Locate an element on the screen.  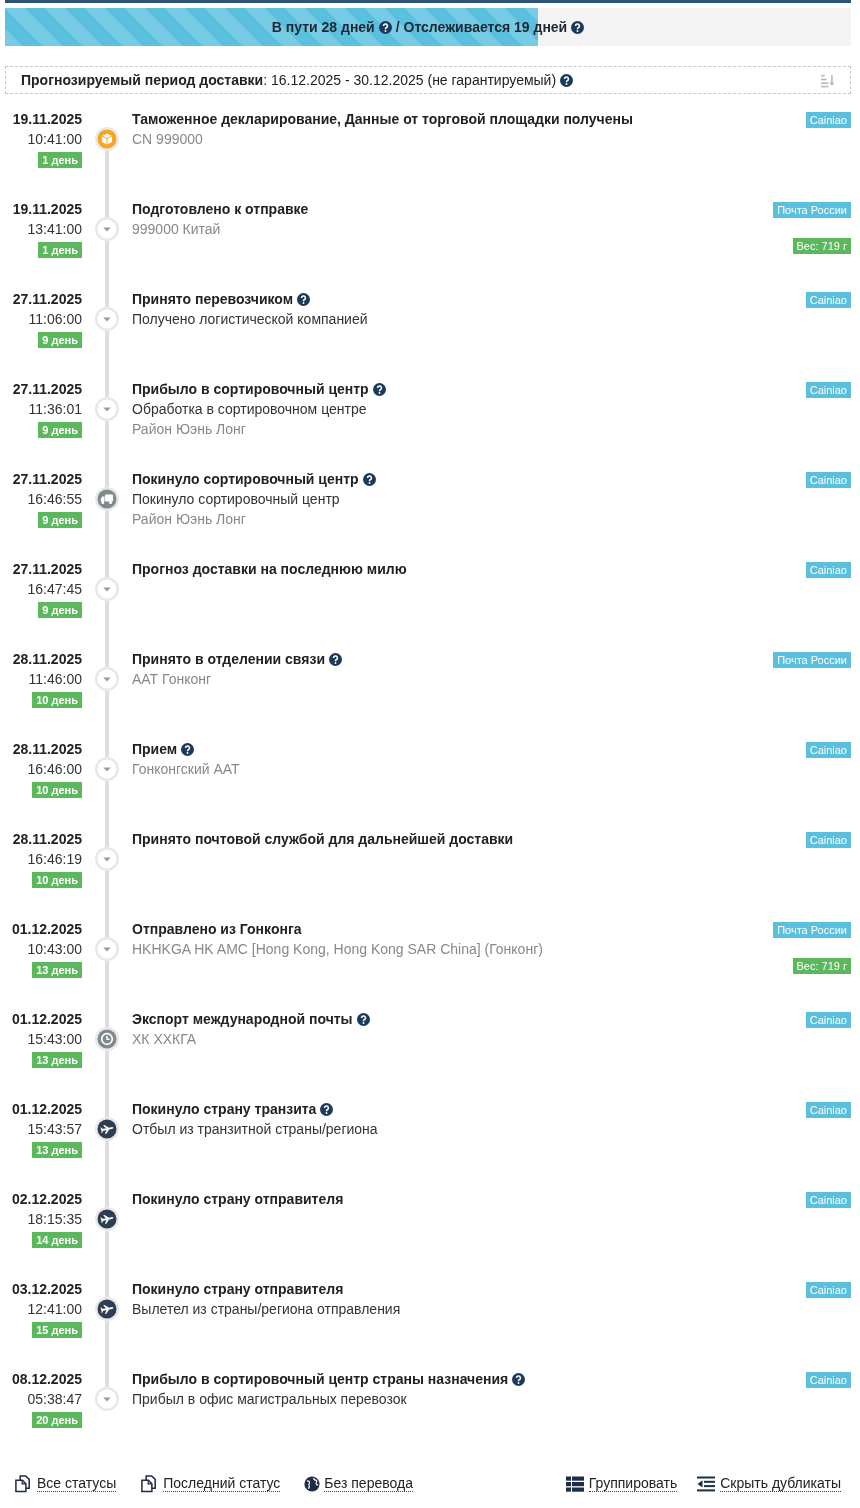
event-time: 13:41:00 is located at coordinates (54, 229).